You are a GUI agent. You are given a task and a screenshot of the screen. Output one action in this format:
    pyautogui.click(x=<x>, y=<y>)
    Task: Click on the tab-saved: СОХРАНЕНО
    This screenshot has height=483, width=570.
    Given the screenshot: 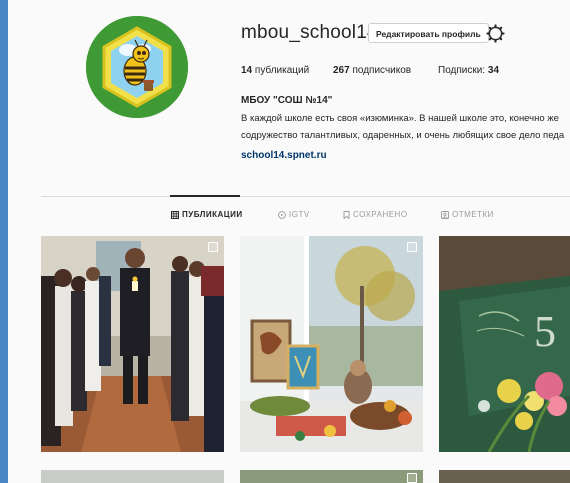 What is the action you would take?
    pyautogui.click(x=375, y=214)
    